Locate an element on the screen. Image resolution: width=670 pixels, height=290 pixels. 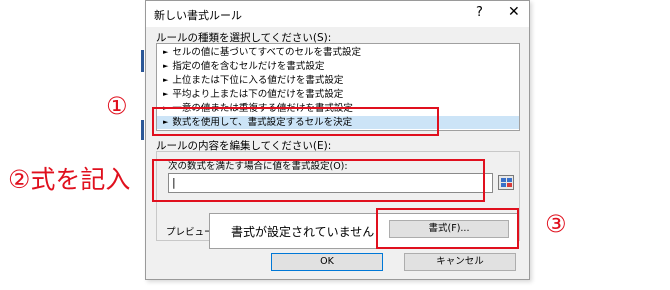
step3-annotation: ③ is located at coordinates (556, 224).